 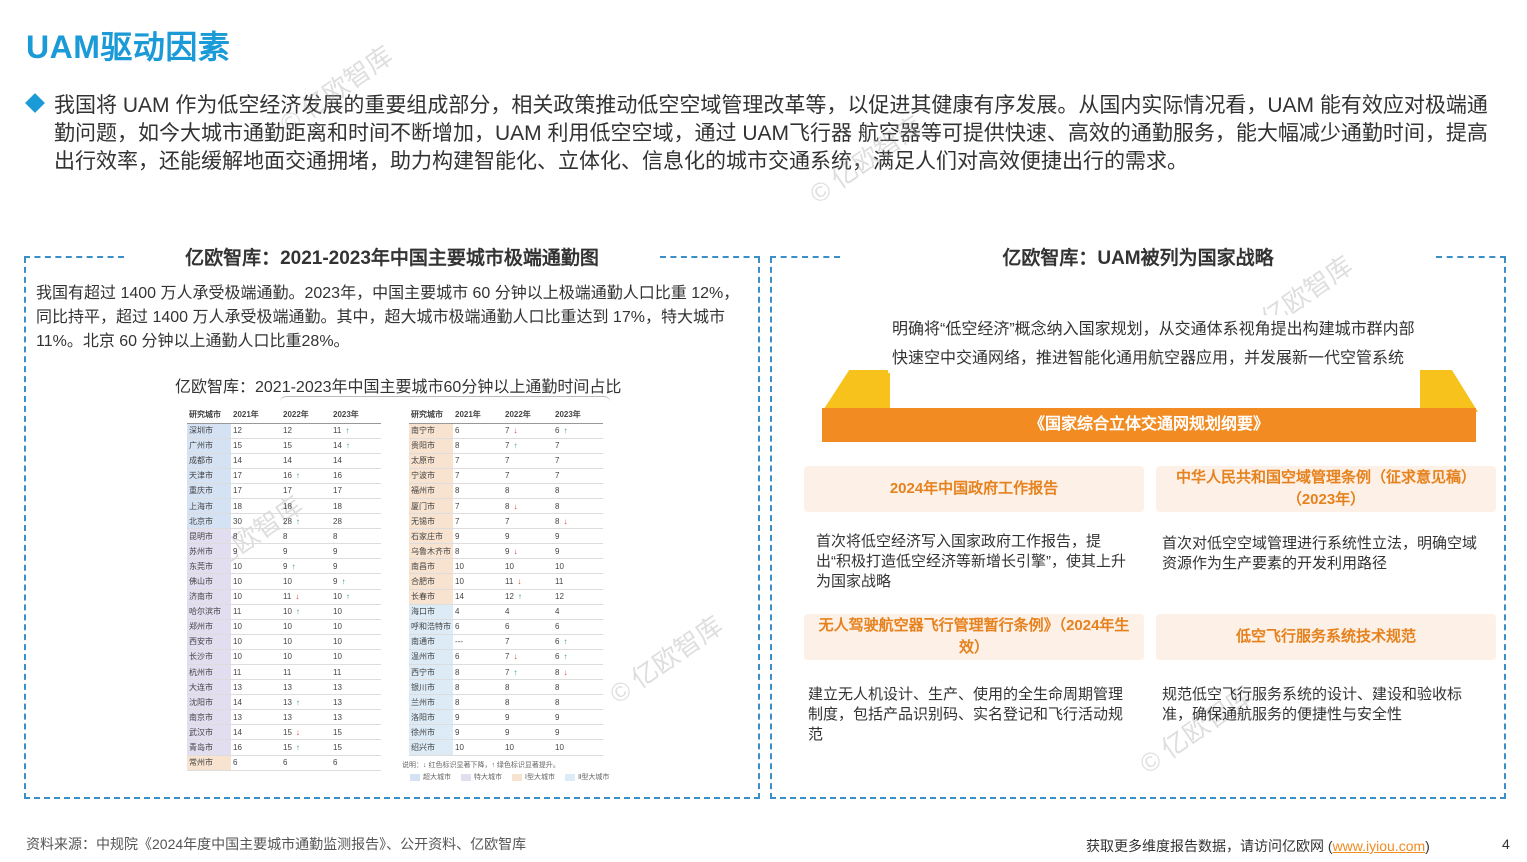 I want to click on card-text-flight-service-spec: 规范低空飞行服务系统的设计、建设和验收标准，确保通航服务的便捷性与安全性, so click(x=1312, y=704).